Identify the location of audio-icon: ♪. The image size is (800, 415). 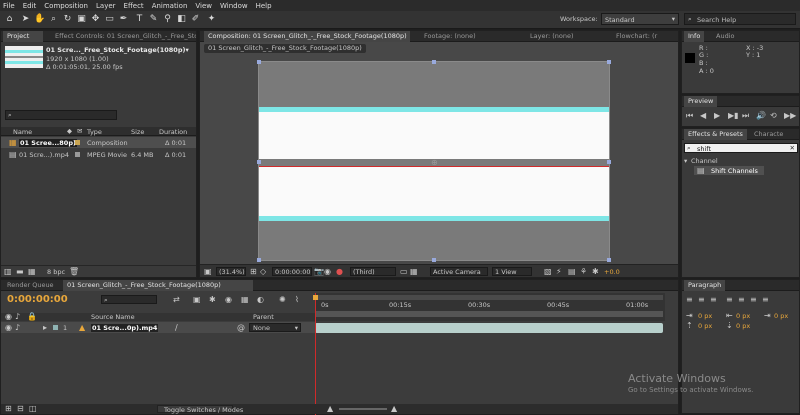
(17, 327).